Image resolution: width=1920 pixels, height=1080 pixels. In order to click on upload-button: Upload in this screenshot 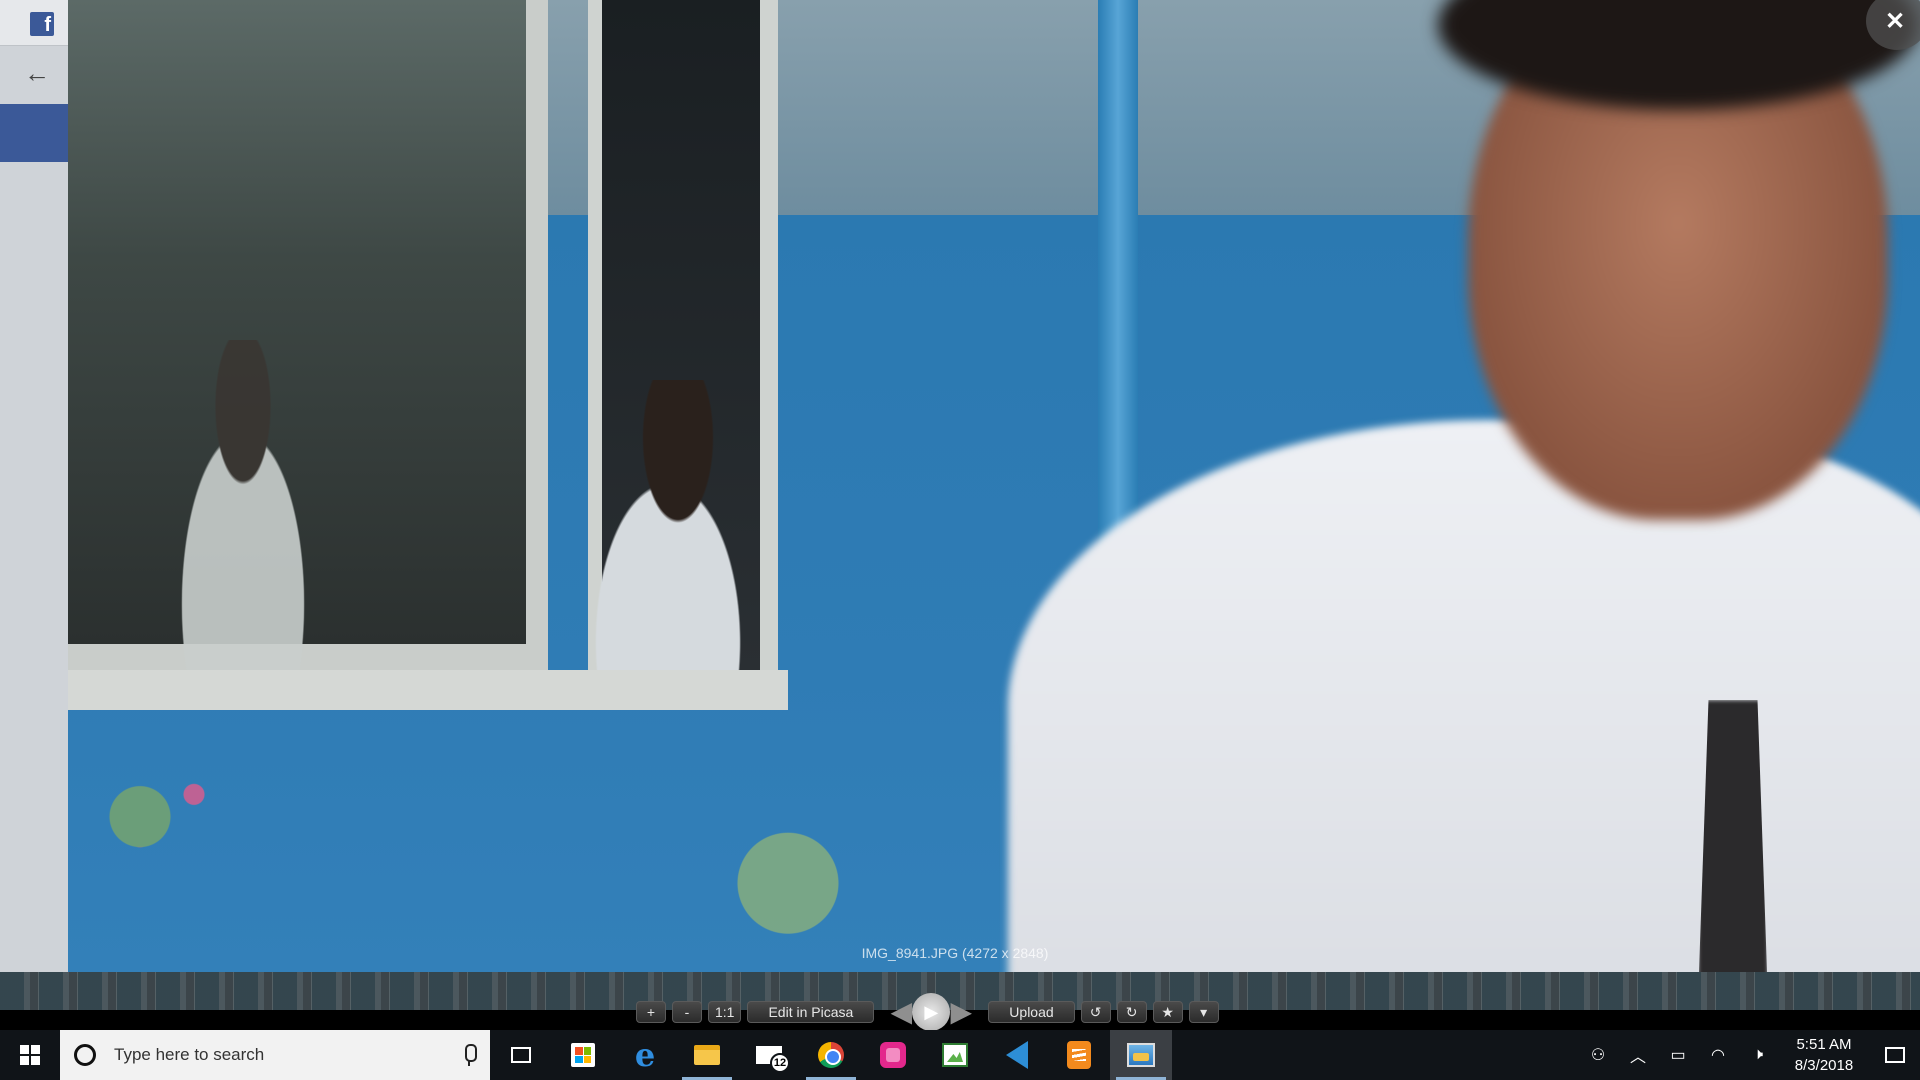, I will do `click(1031, 1012)`.